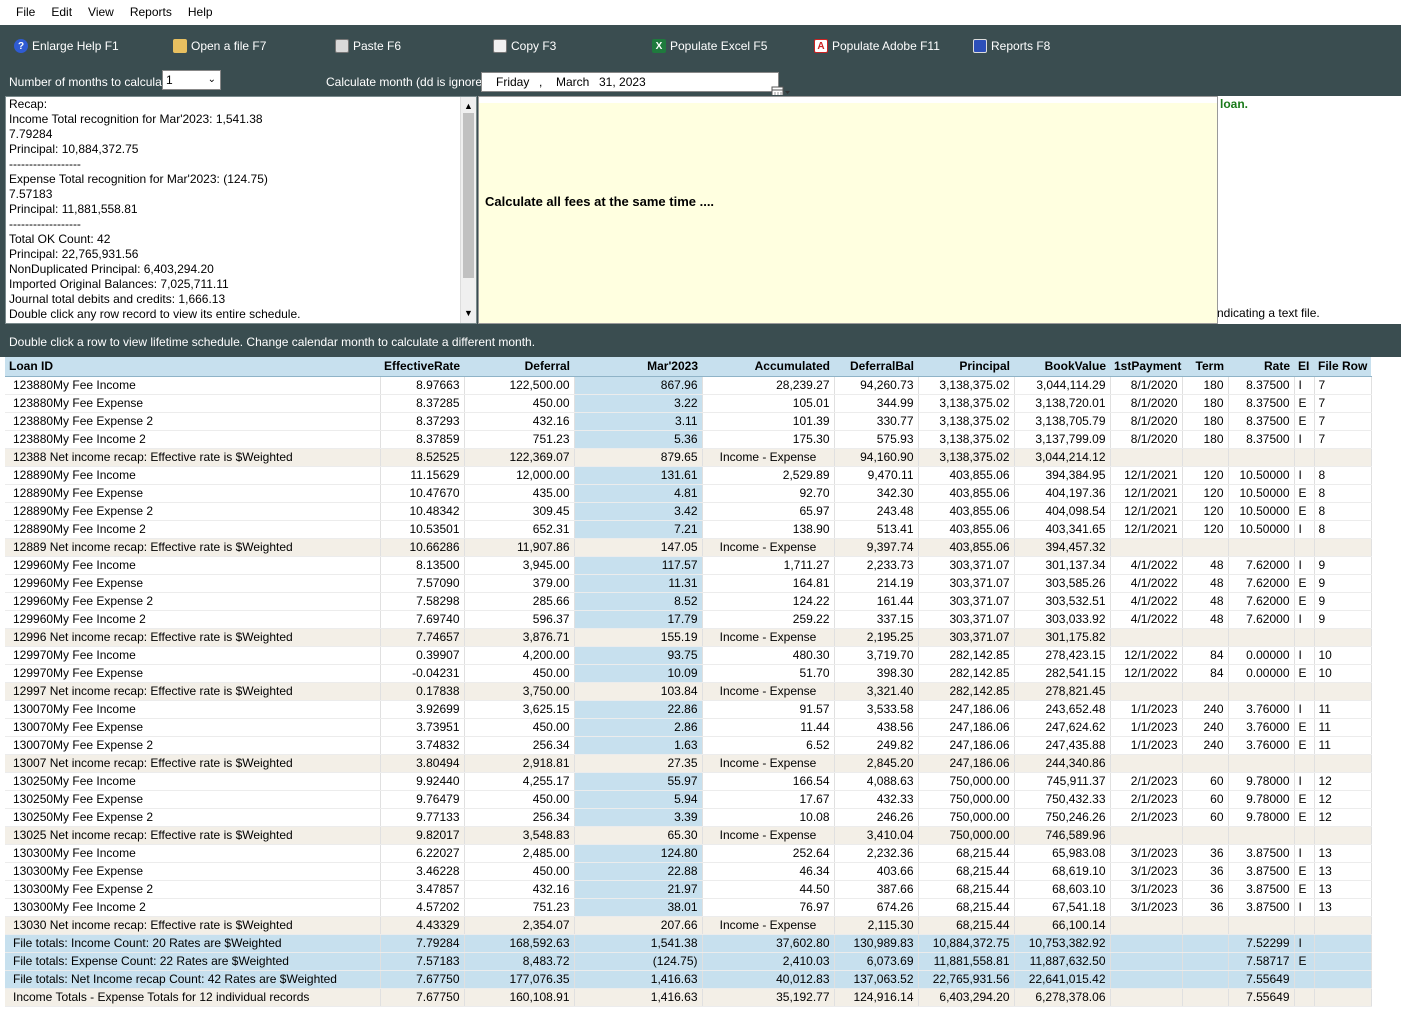 This screenshot has width=1401, height=1016. What do you see at coordinates (151, 12) in the screenshot?
I see `menu-reports: Reports` at bounding box center [151, 12].